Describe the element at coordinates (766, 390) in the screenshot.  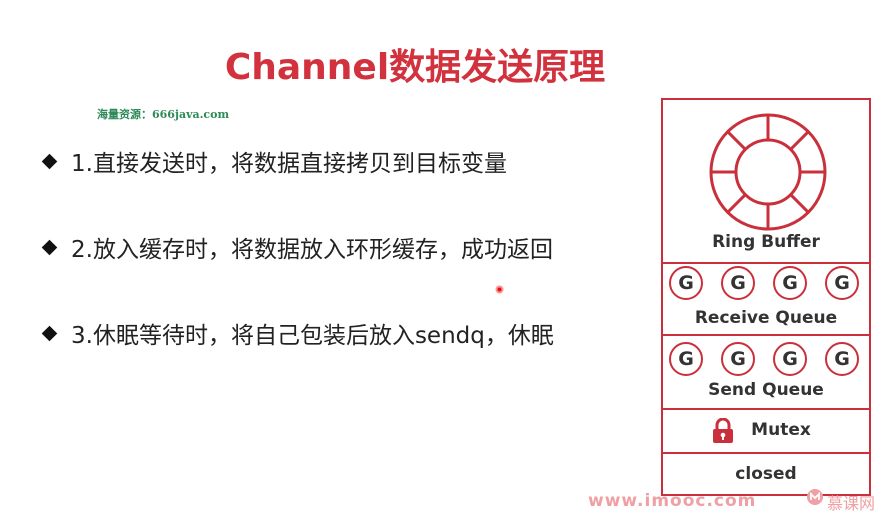
I see `send-queue-label: Send Queue` at that location.